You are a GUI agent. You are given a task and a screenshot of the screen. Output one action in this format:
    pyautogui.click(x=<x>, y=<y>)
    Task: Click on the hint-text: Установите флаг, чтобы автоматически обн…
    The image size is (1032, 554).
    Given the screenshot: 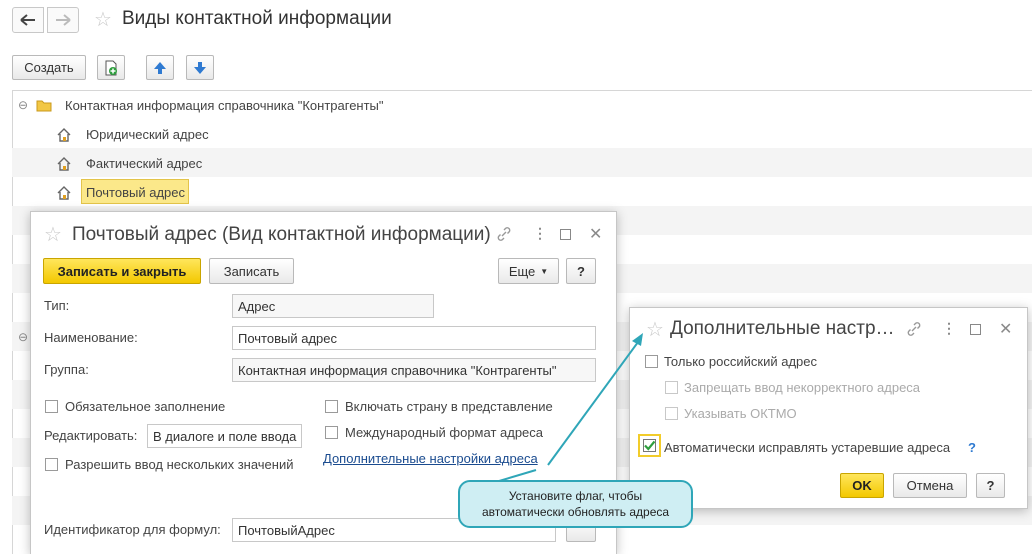 What is the action you would take?
    pyautogui.click(x=575, y=504)
    